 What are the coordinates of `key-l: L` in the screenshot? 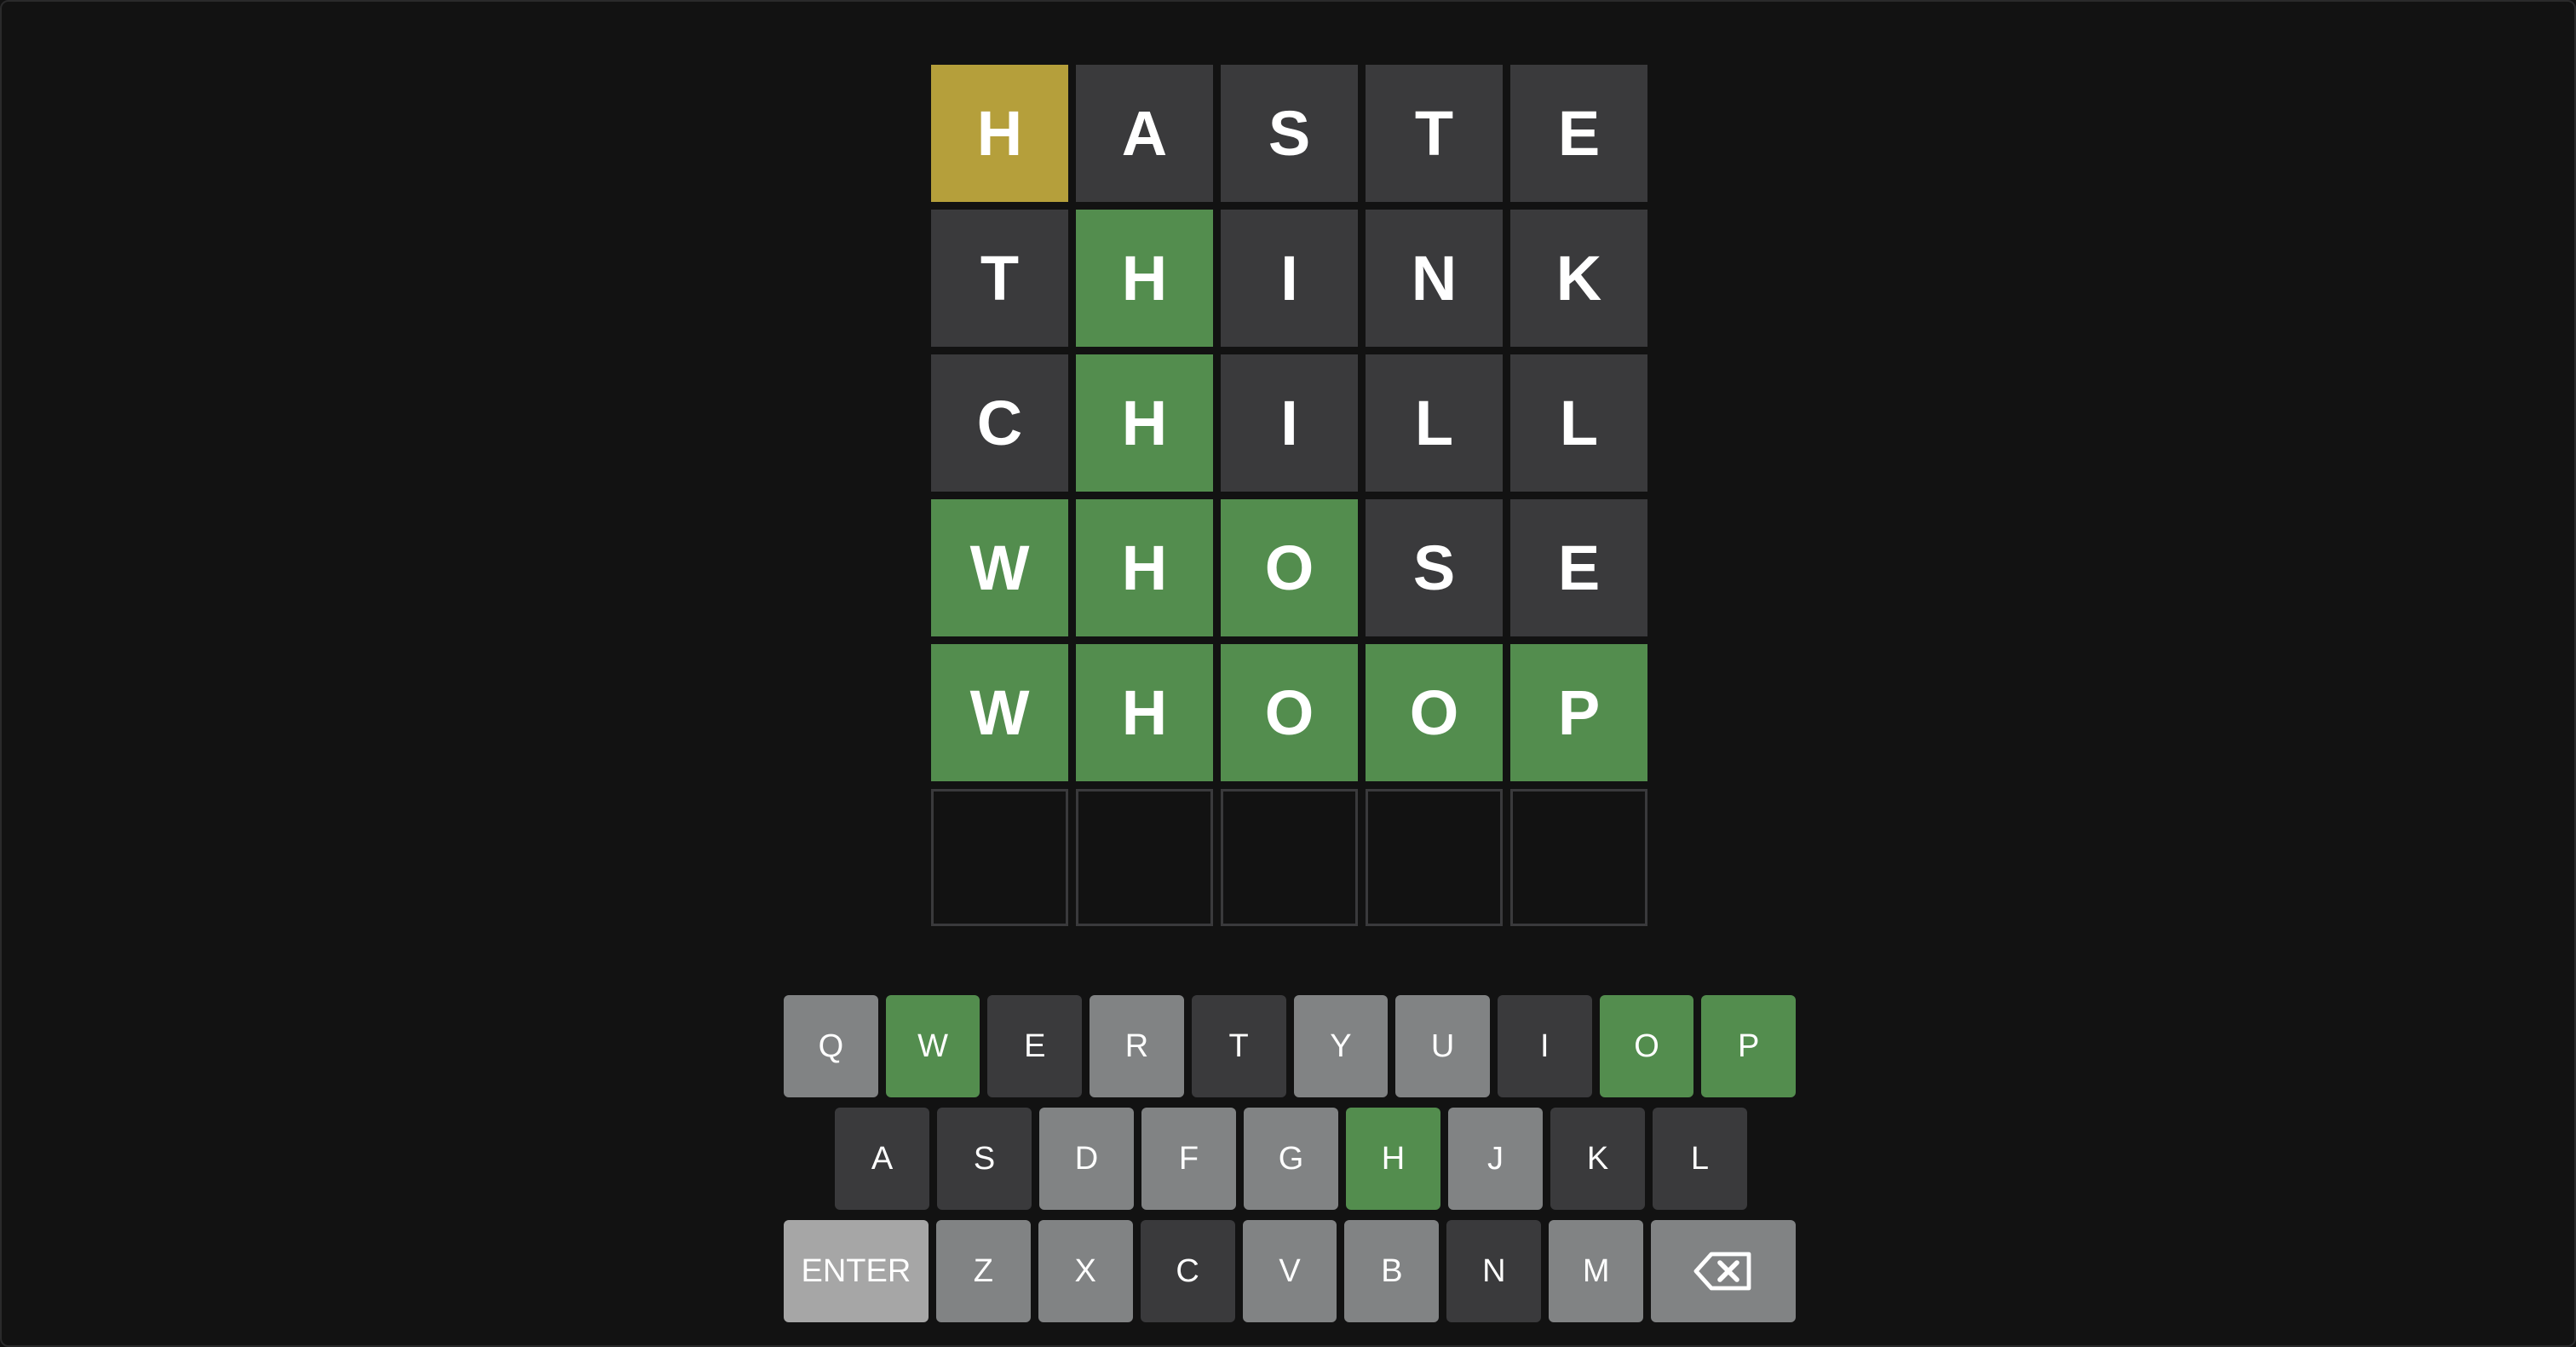 It's located at (1700, 1159).